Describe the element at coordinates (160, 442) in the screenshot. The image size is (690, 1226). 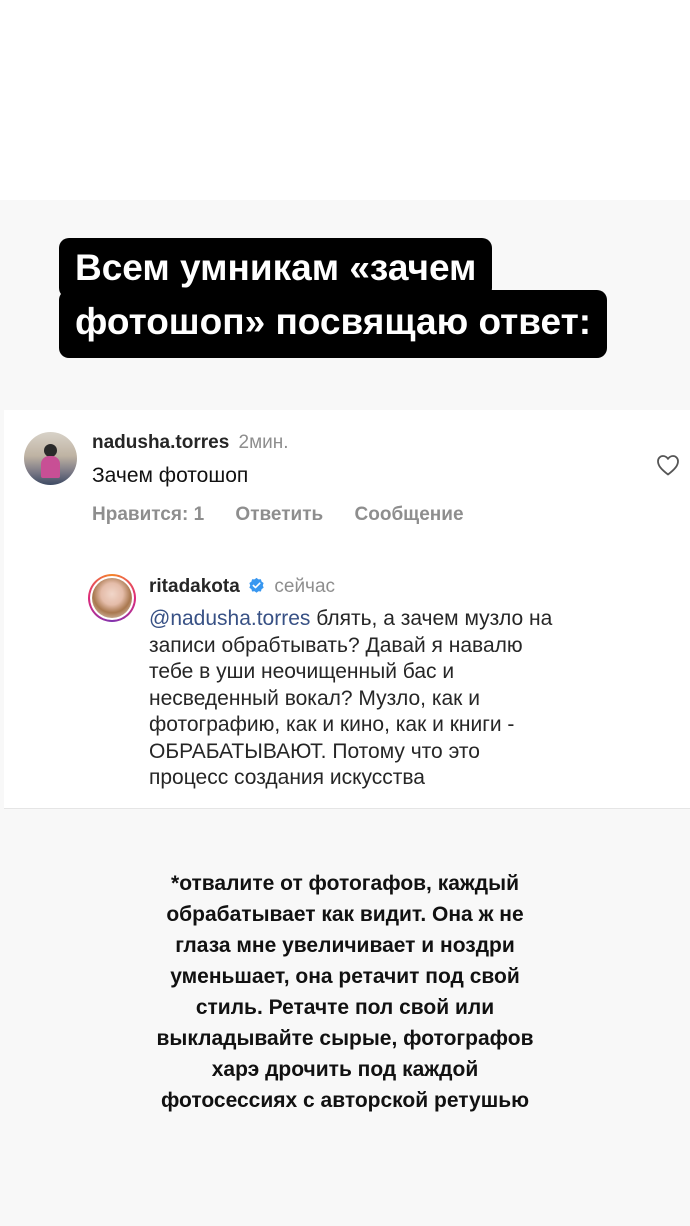
I see `comment-username: nadusha.torres` at that location.